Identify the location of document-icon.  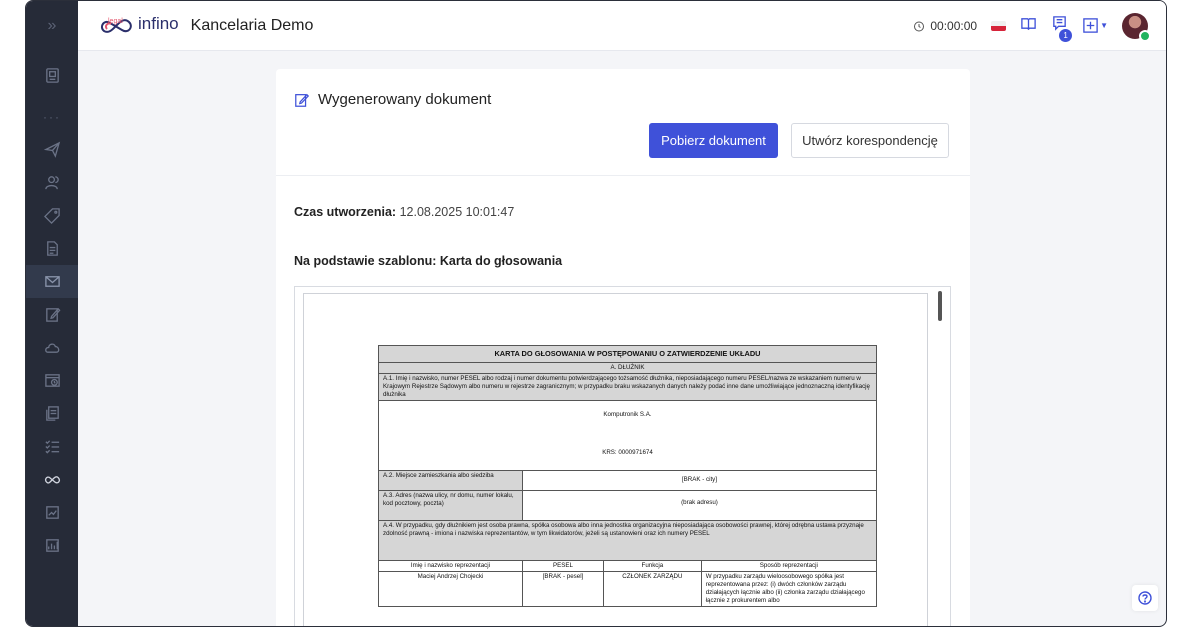
(52, 248).